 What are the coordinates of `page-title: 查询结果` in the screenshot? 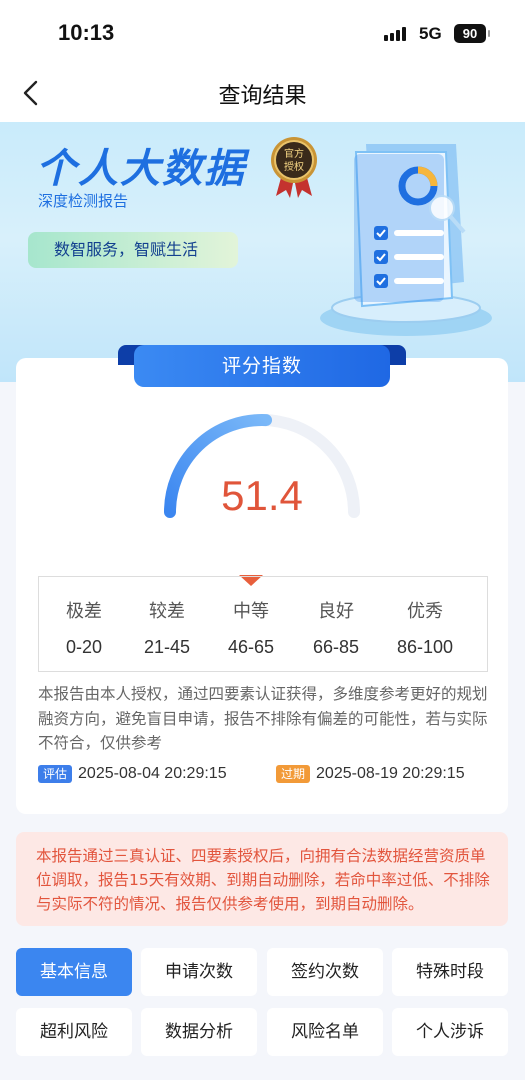 It's located at (262, 96).